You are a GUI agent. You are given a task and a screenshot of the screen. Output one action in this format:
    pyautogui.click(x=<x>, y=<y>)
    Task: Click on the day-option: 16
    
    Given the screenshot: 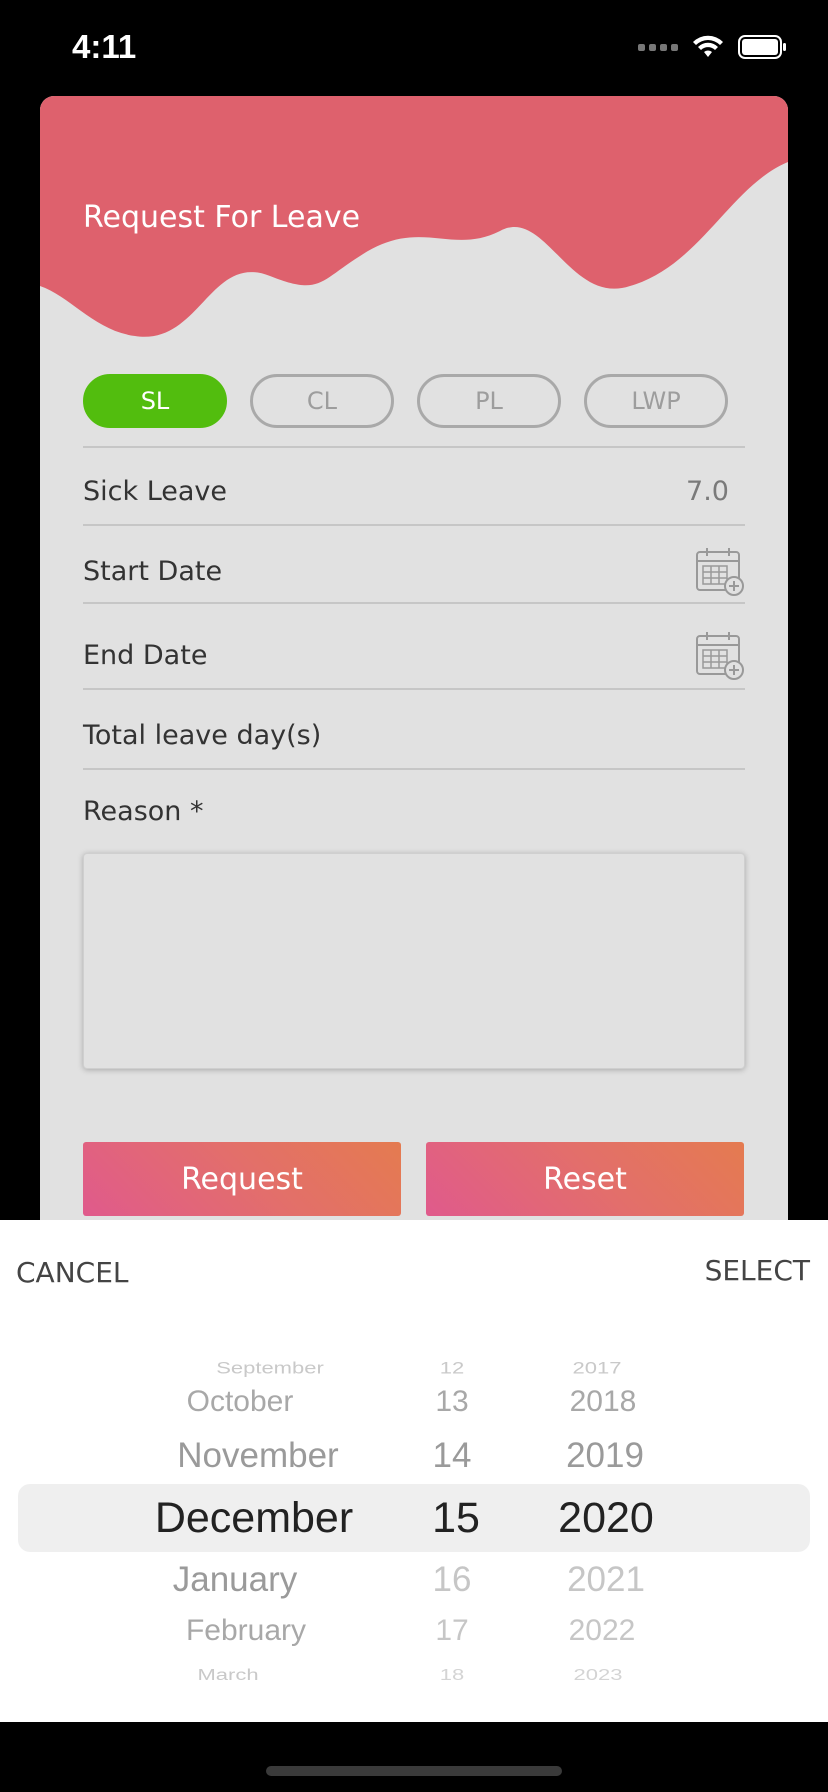 What is the action you would take?
    pyautogui.click(x=452, y=1580)
    